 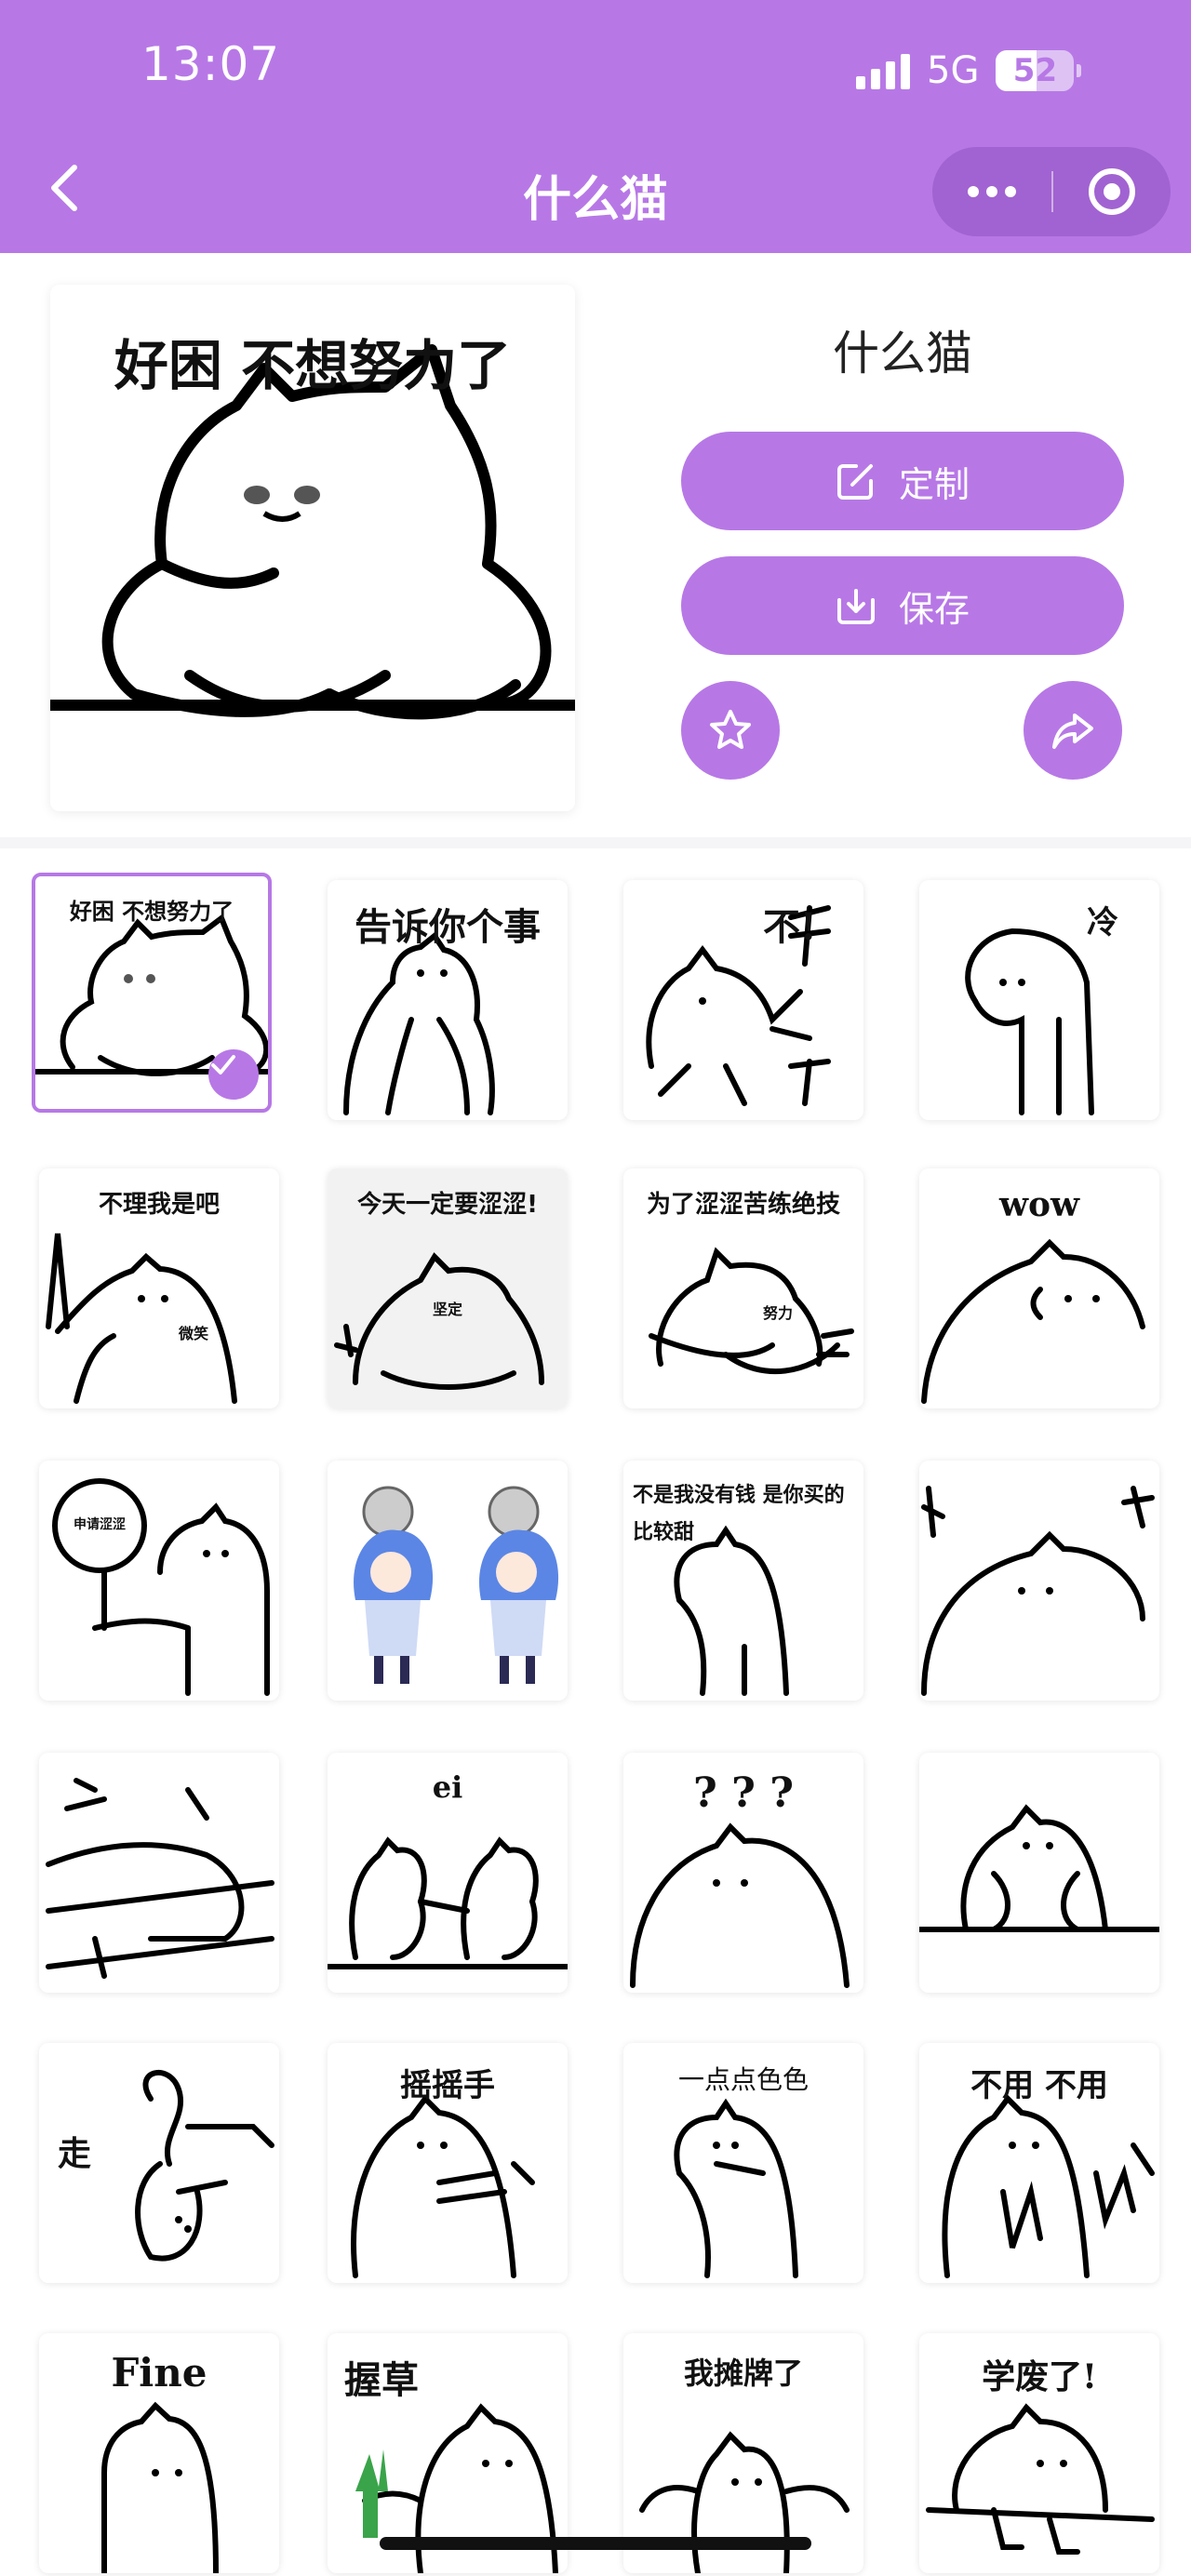 I want to click on sticker-extra: 申请涩涩, so click(x=100, y=1524).